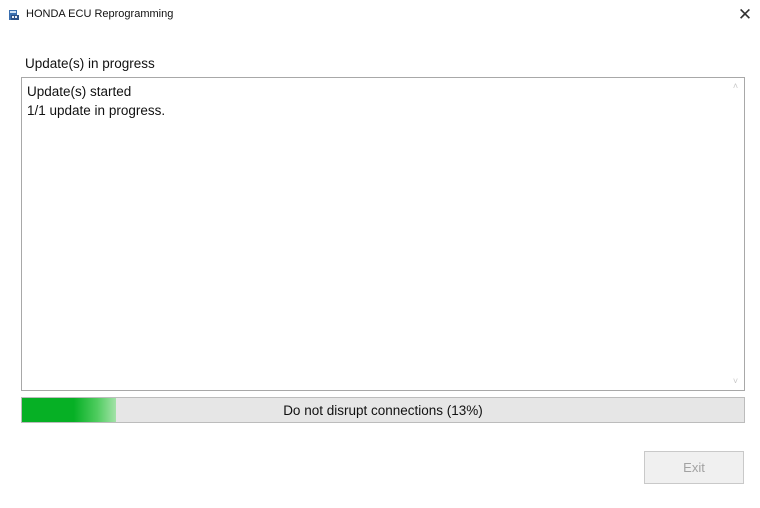  I want to click on progress-bar: Do not disrupt connections (13%), so click(383, 410).